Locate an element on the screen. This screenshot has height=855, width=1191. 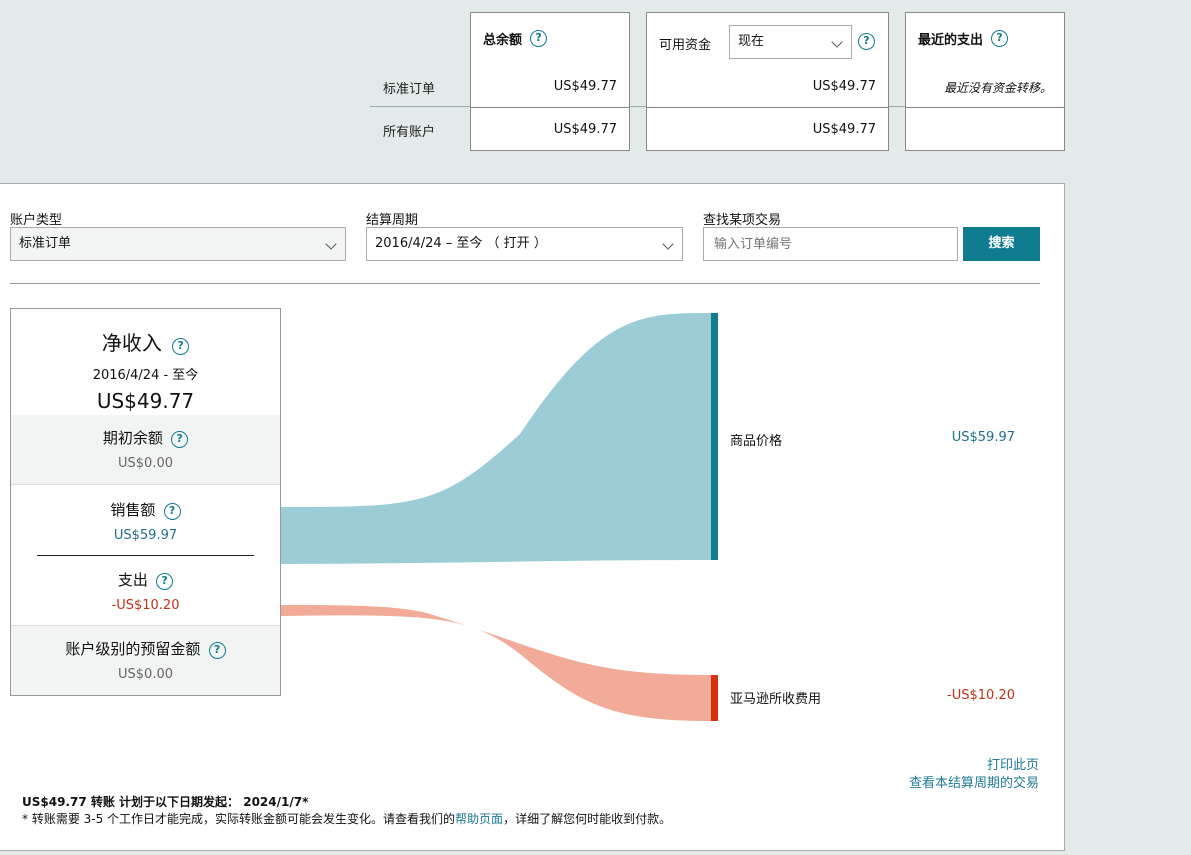
transfer-schedule: US$49.77 转账 计划于以下日期发起： 2024/1/7* is located at coordinates (165, 802).